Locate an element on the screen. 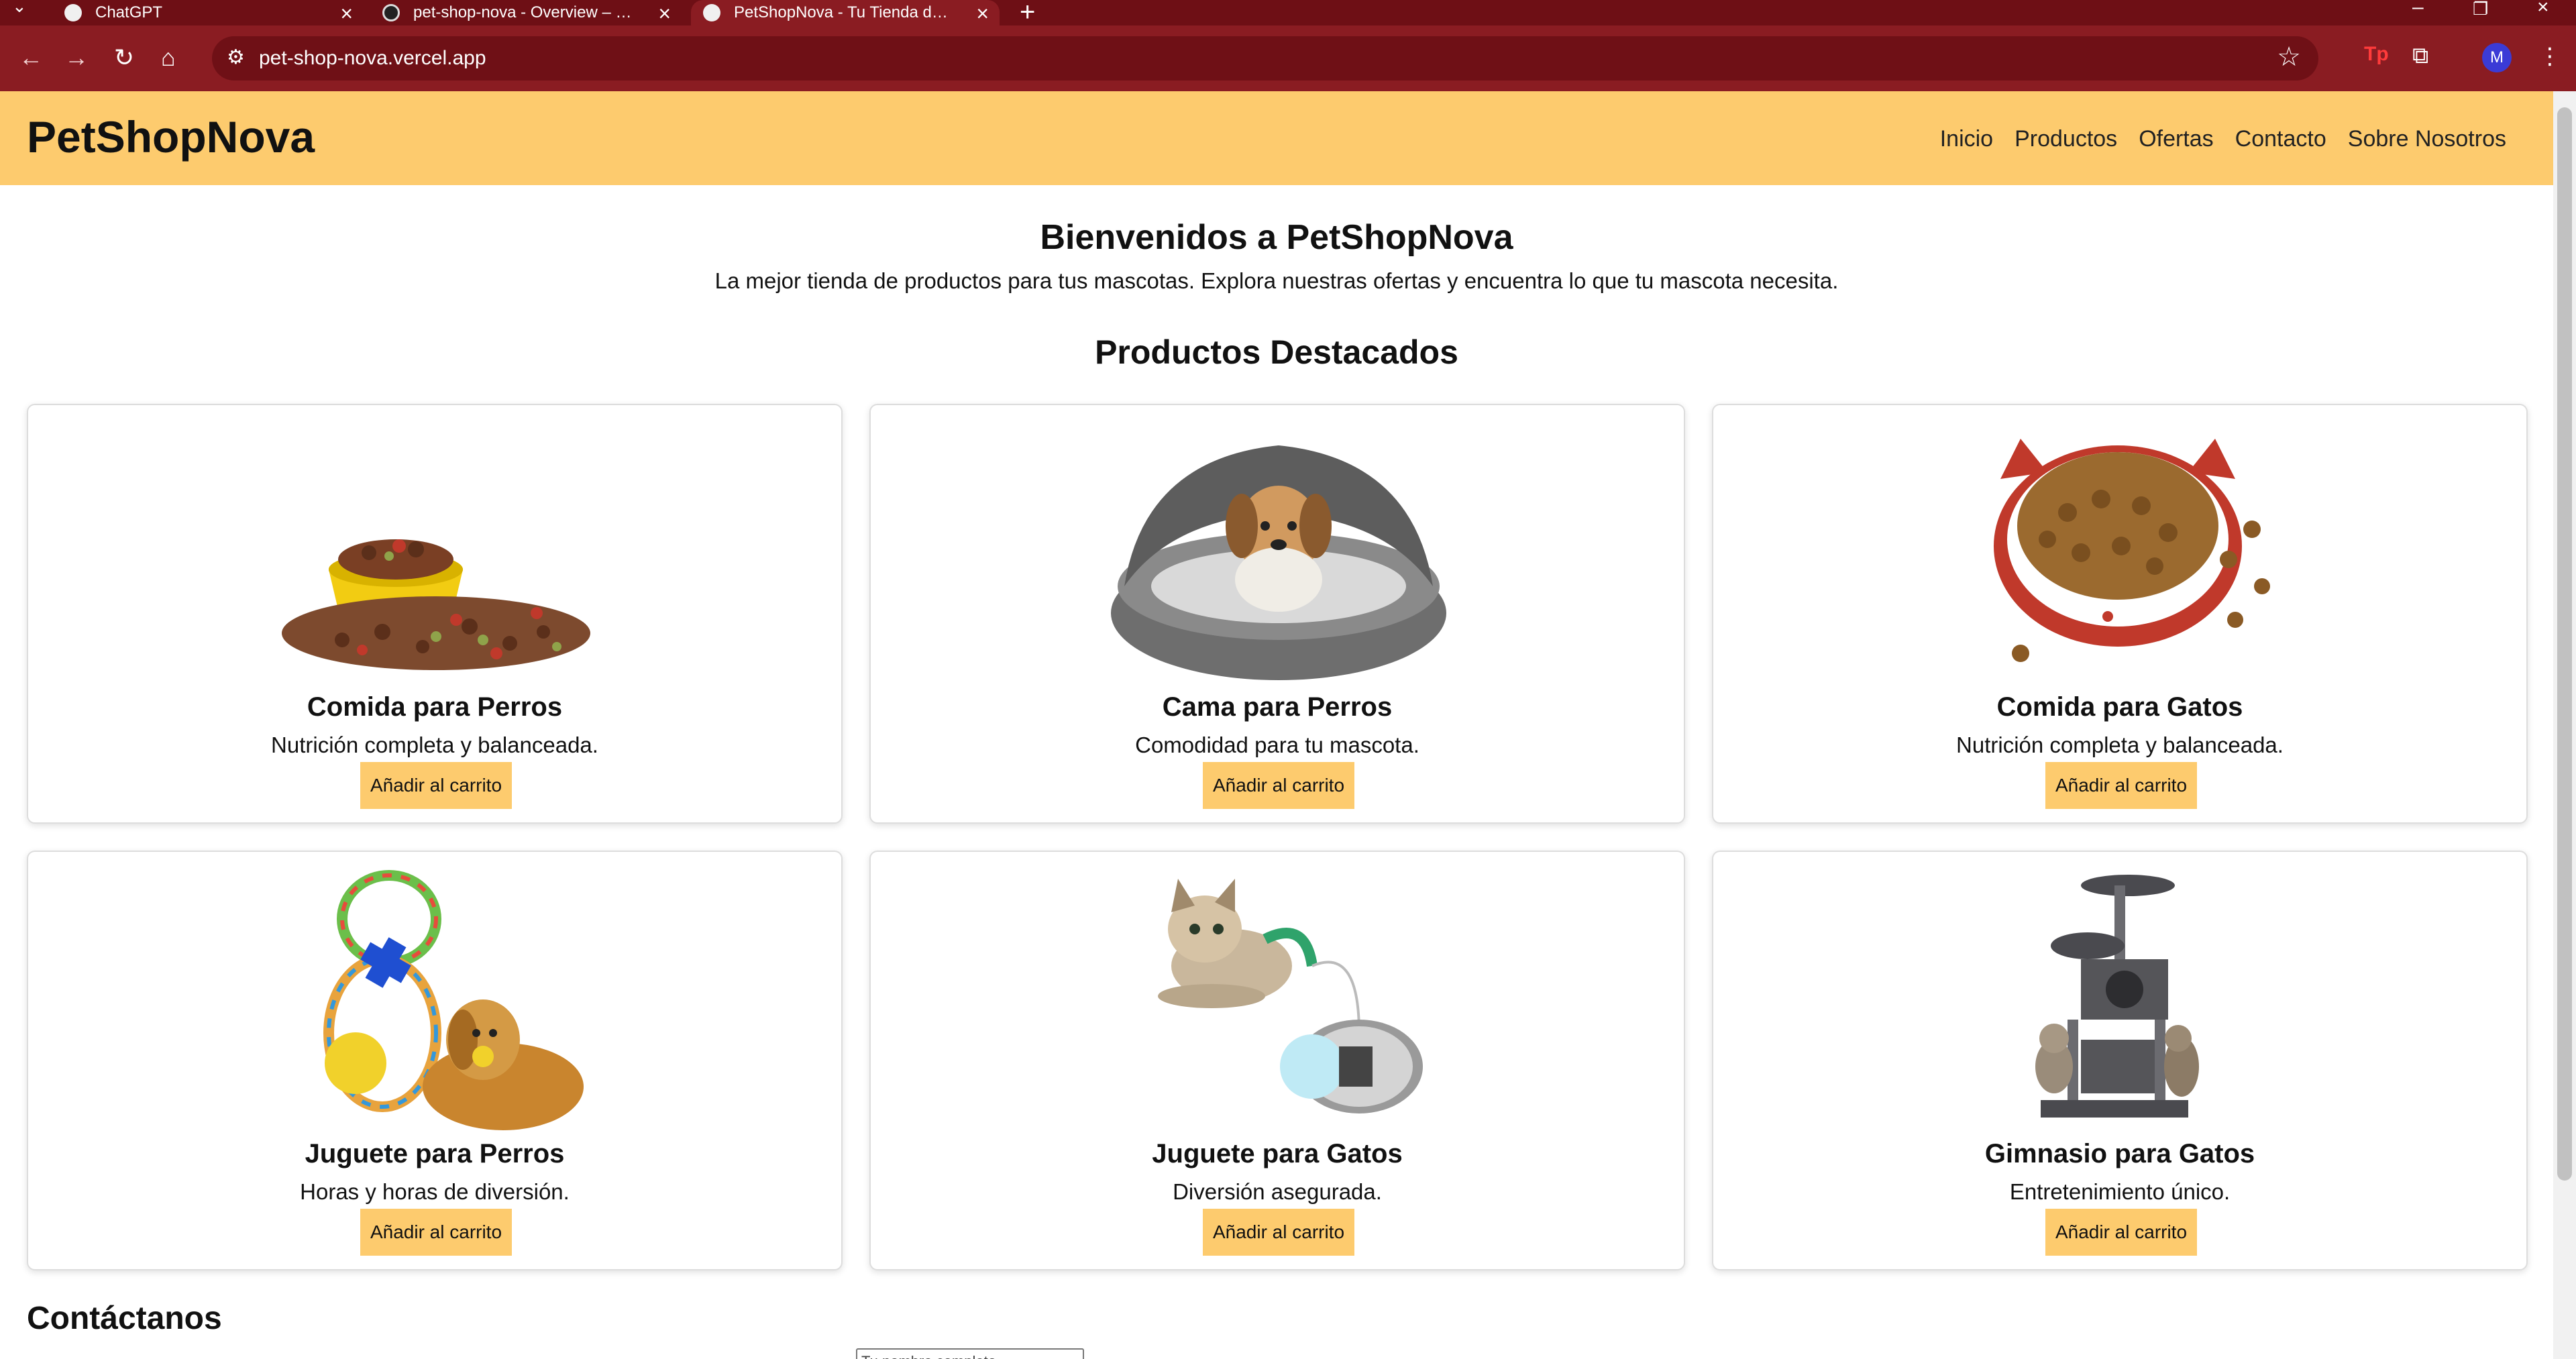 This screenshot has width=2576, height=1359. tab-search-icon: ⌄ is located at coordinates (27, 10).